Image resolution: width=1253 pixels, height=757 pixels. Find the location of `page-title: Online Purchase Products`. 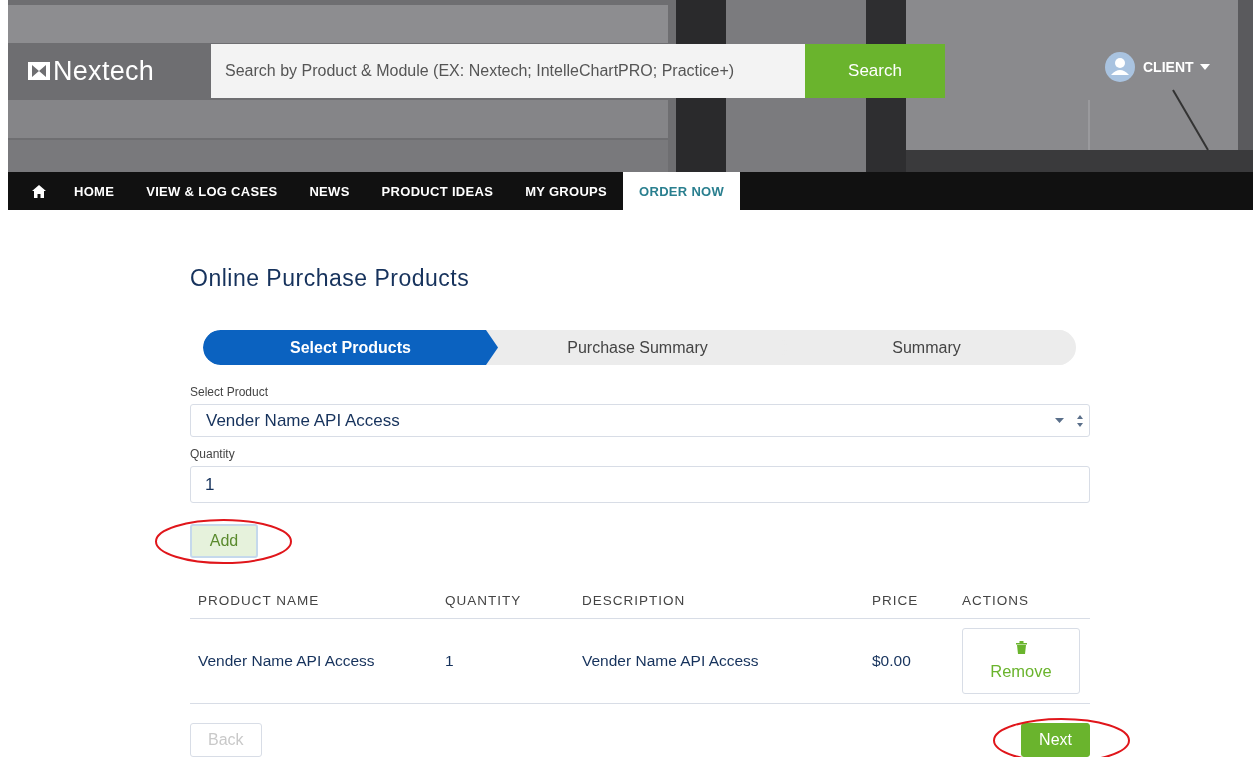

page-title: Online Purchase Products is located at coordinates (330, 278).